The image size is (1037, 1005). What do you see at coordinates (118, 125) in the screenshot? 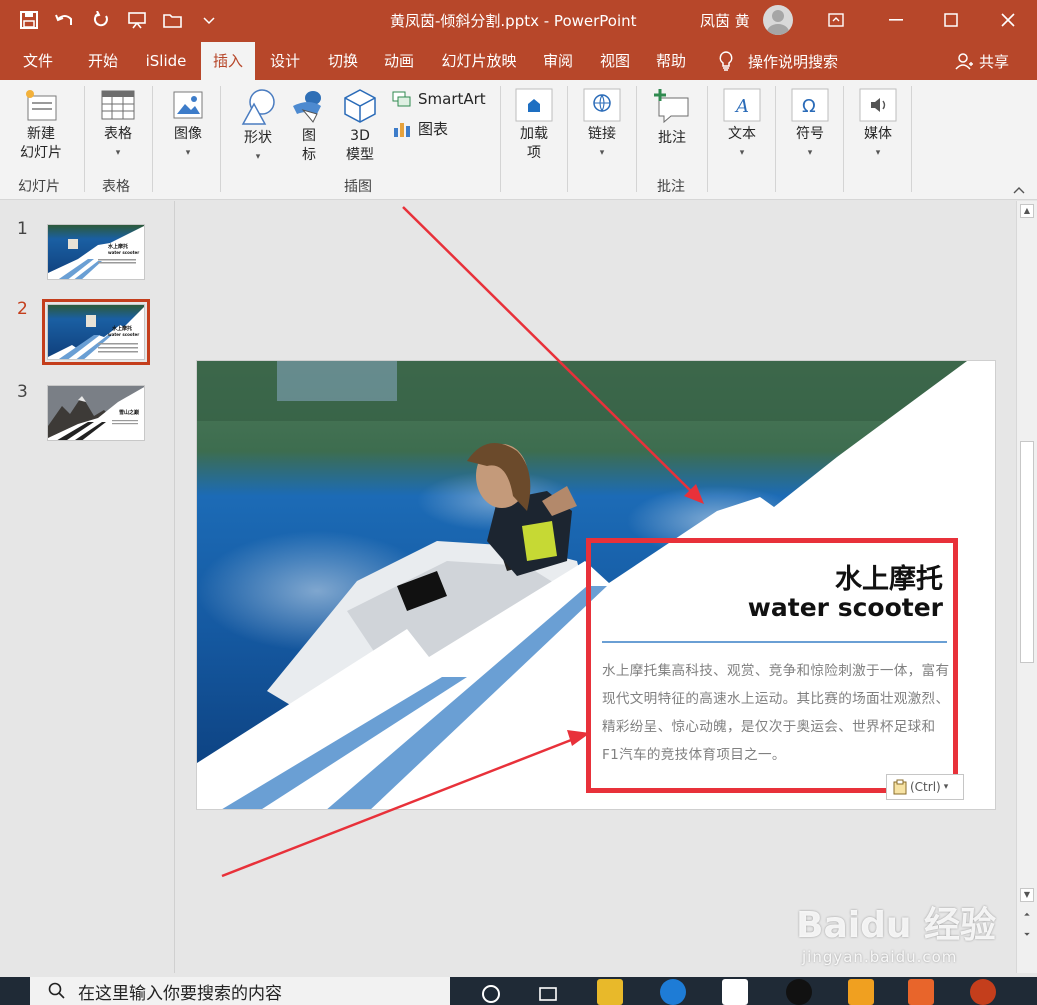
I see `table-button: 表格 ▾` at bounding box center [118, 125].